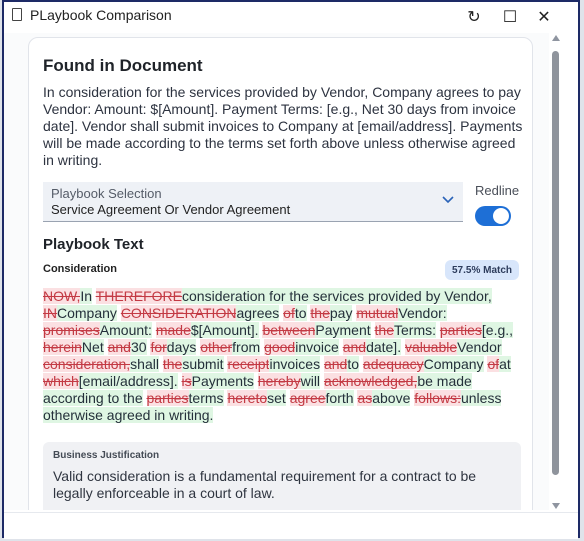  What do you see at coordinates (343, 330) in the screenshot?
I see `inserted-text: Payment` at bounding box center [343, 330].